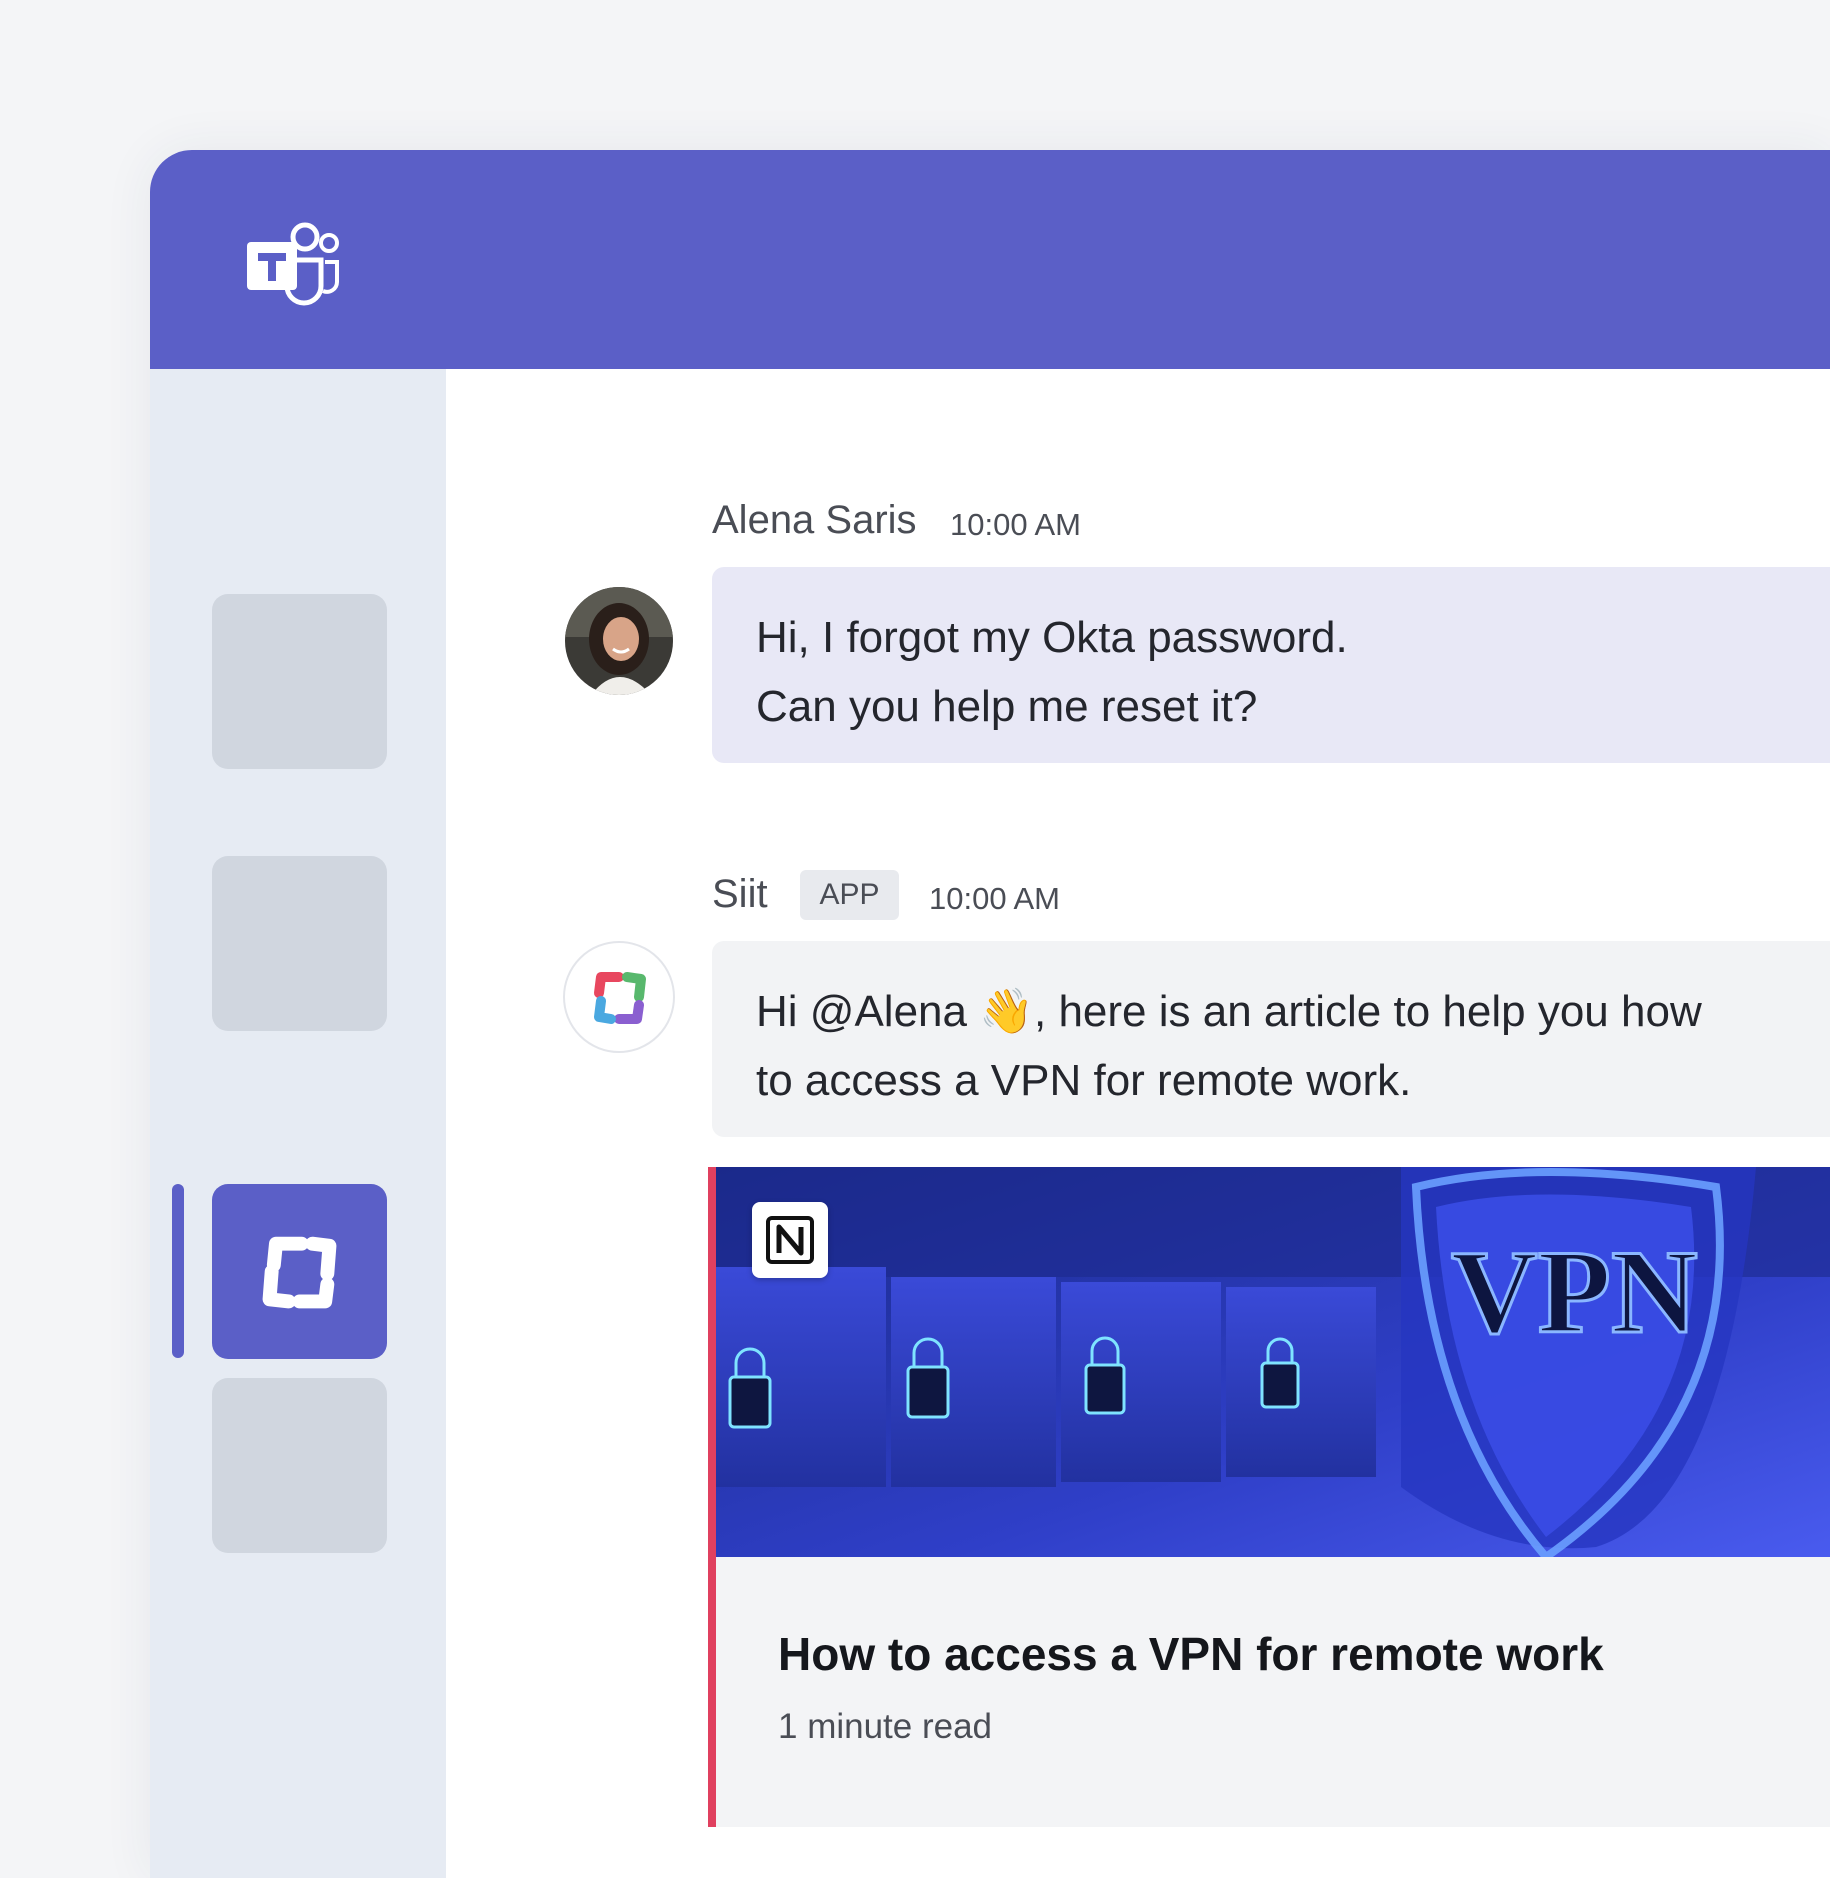 The width and height of the screenshot is (1830, 1878). I want to click on app-badge: APP, so click(849, 895).